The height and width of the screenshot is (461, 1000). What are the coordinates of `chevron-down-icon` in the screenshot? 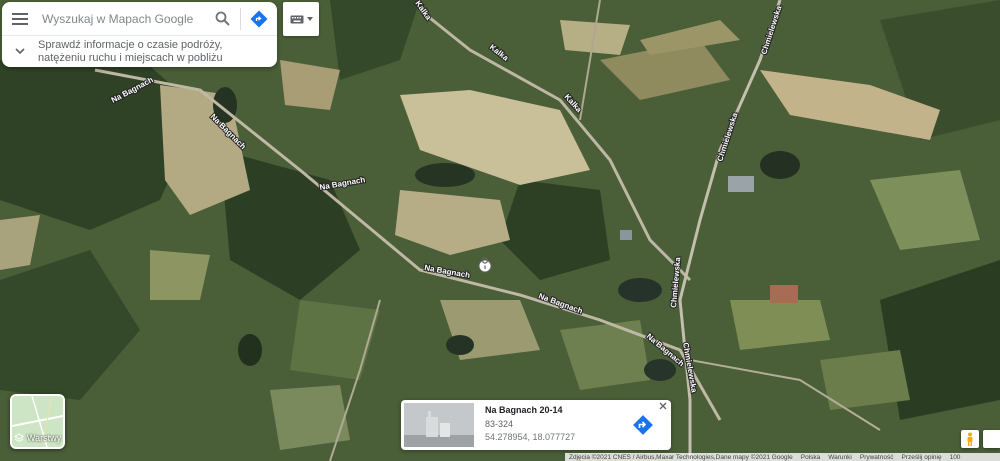 It's located at (20, 51).